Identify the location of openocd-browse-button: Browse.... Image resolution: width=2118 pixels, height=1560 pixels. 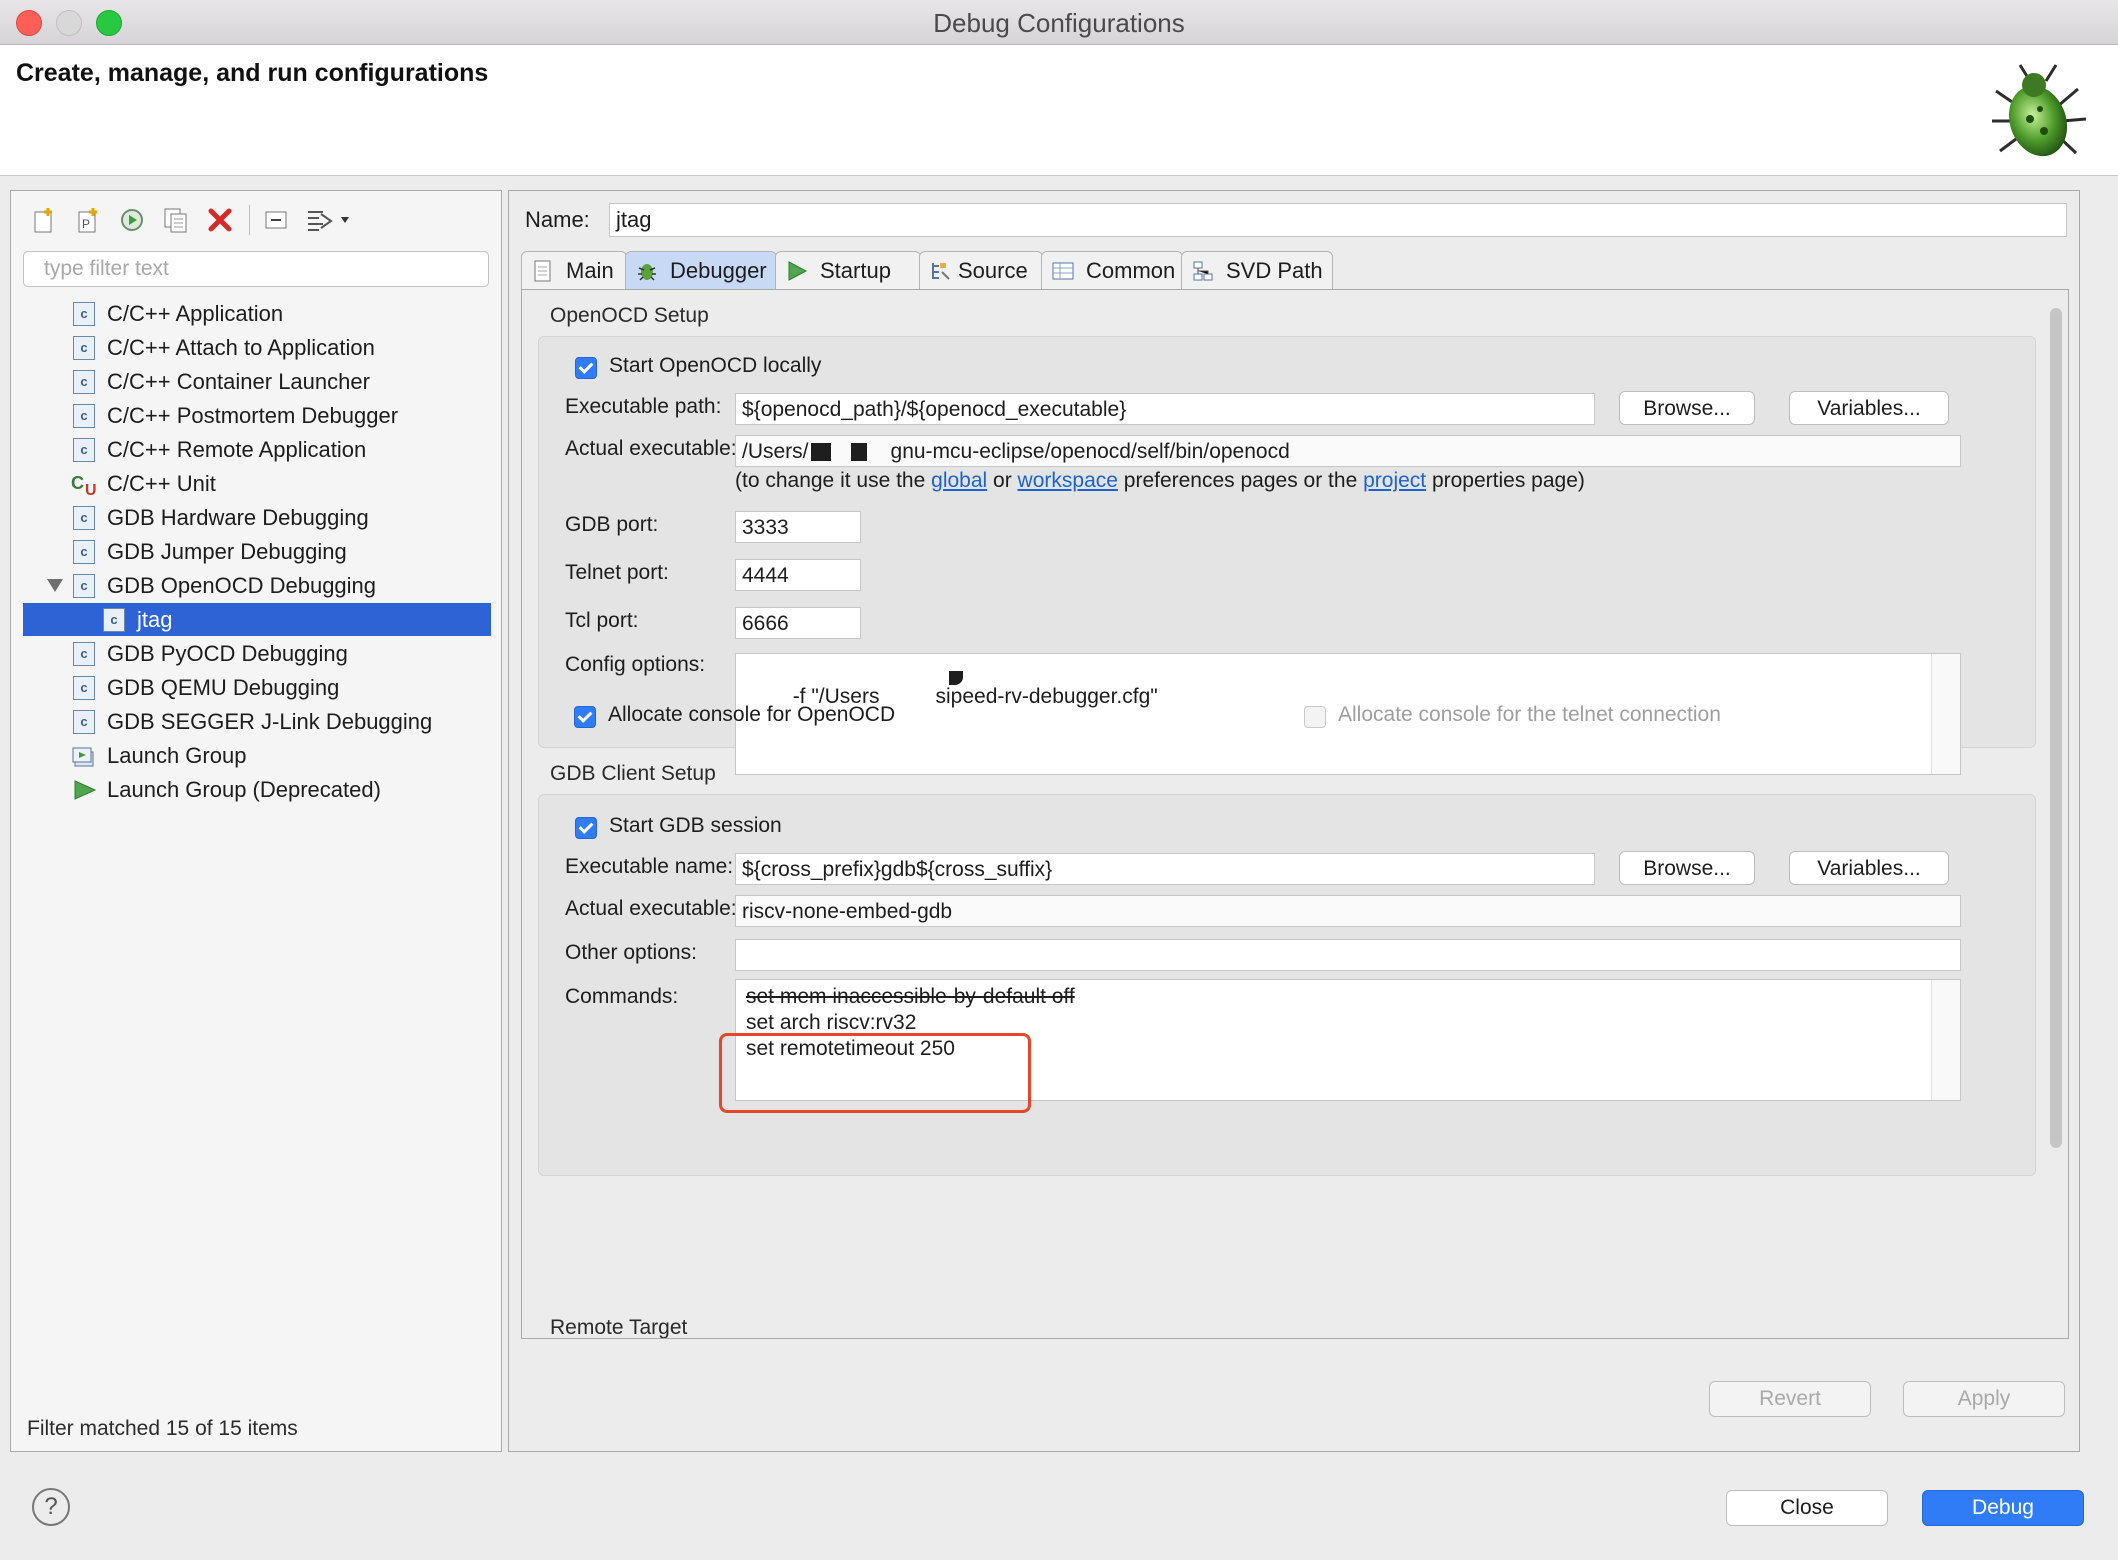
(1687, 408).